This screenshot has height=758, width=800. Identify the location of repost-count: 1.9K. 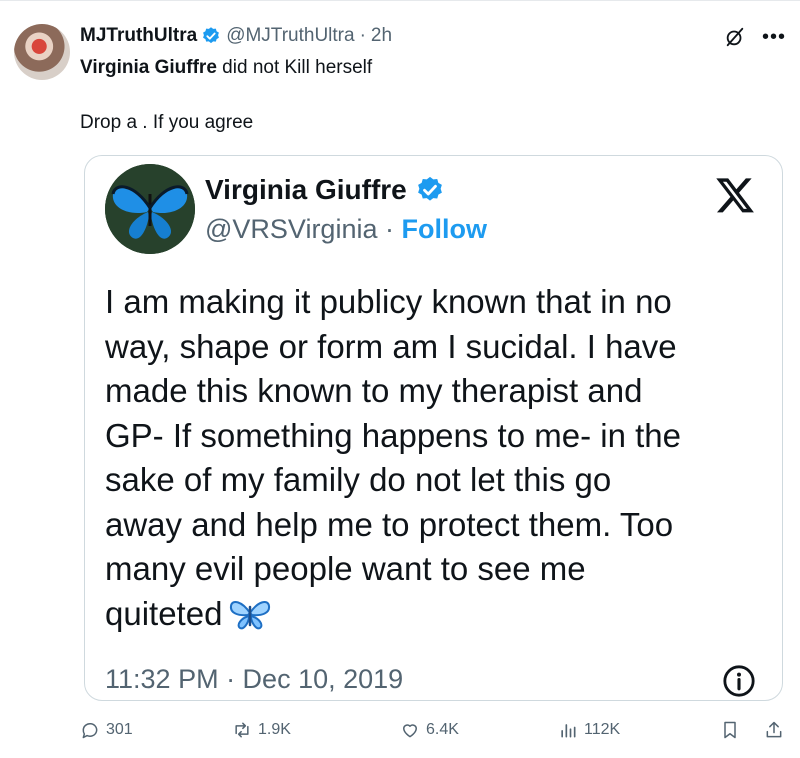
(274, 729).